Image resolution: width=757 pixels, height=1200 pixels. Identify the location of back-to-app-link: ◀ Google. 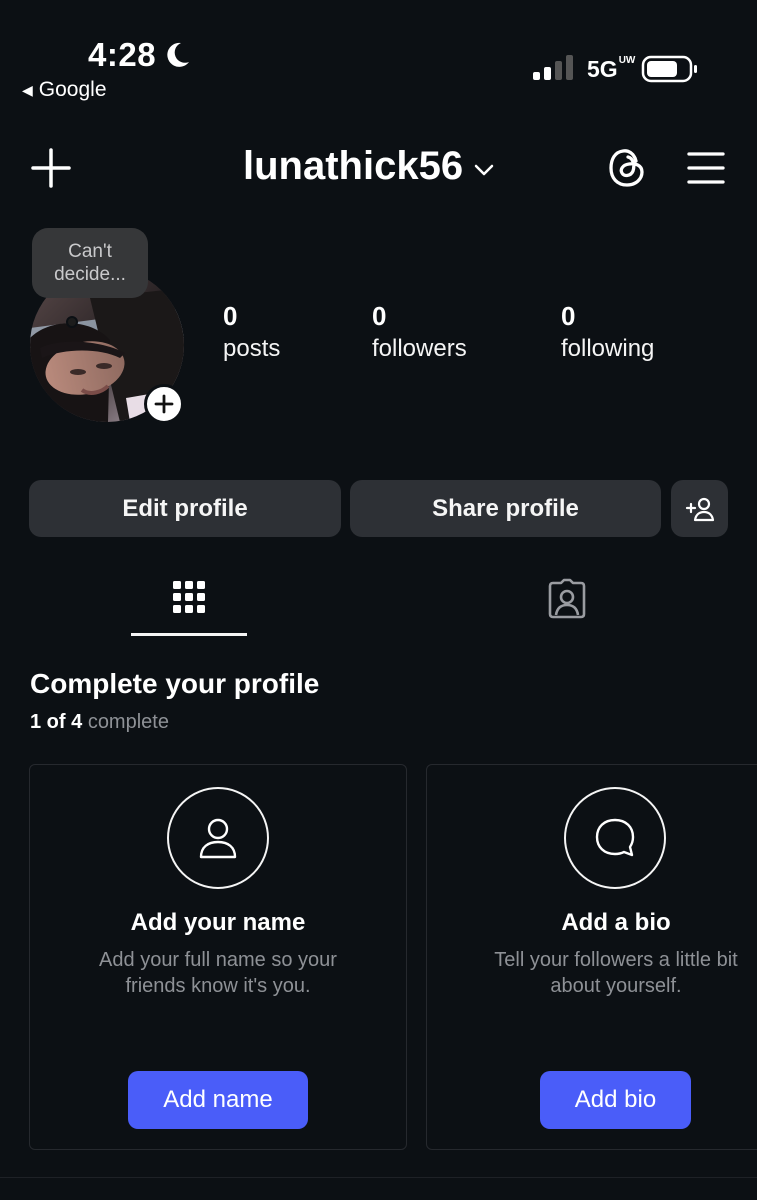
(64, 90).